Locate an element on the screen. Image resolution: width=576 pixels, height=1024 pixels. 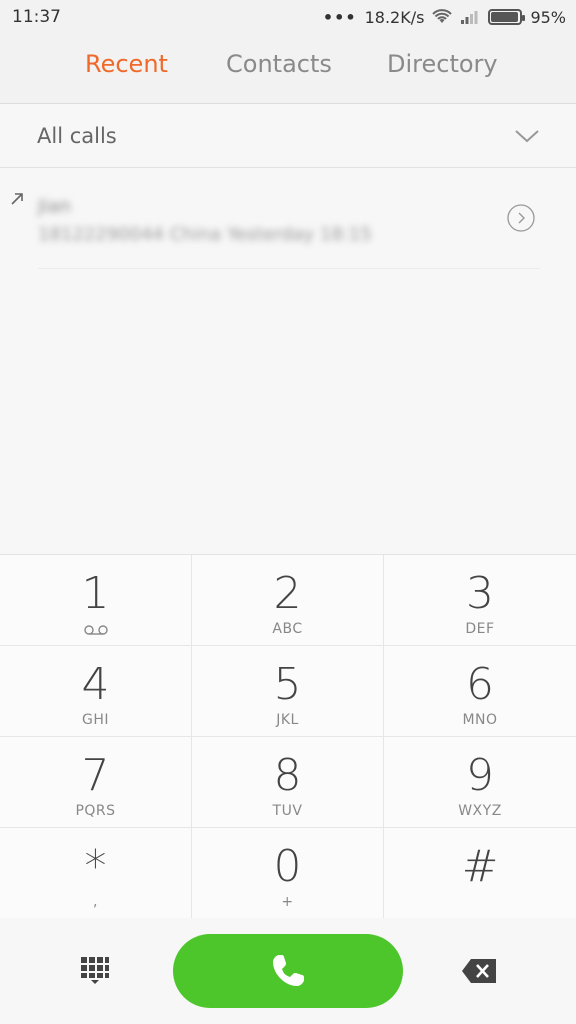
key-6: 6 MNO is located at coordinates (480, 691).